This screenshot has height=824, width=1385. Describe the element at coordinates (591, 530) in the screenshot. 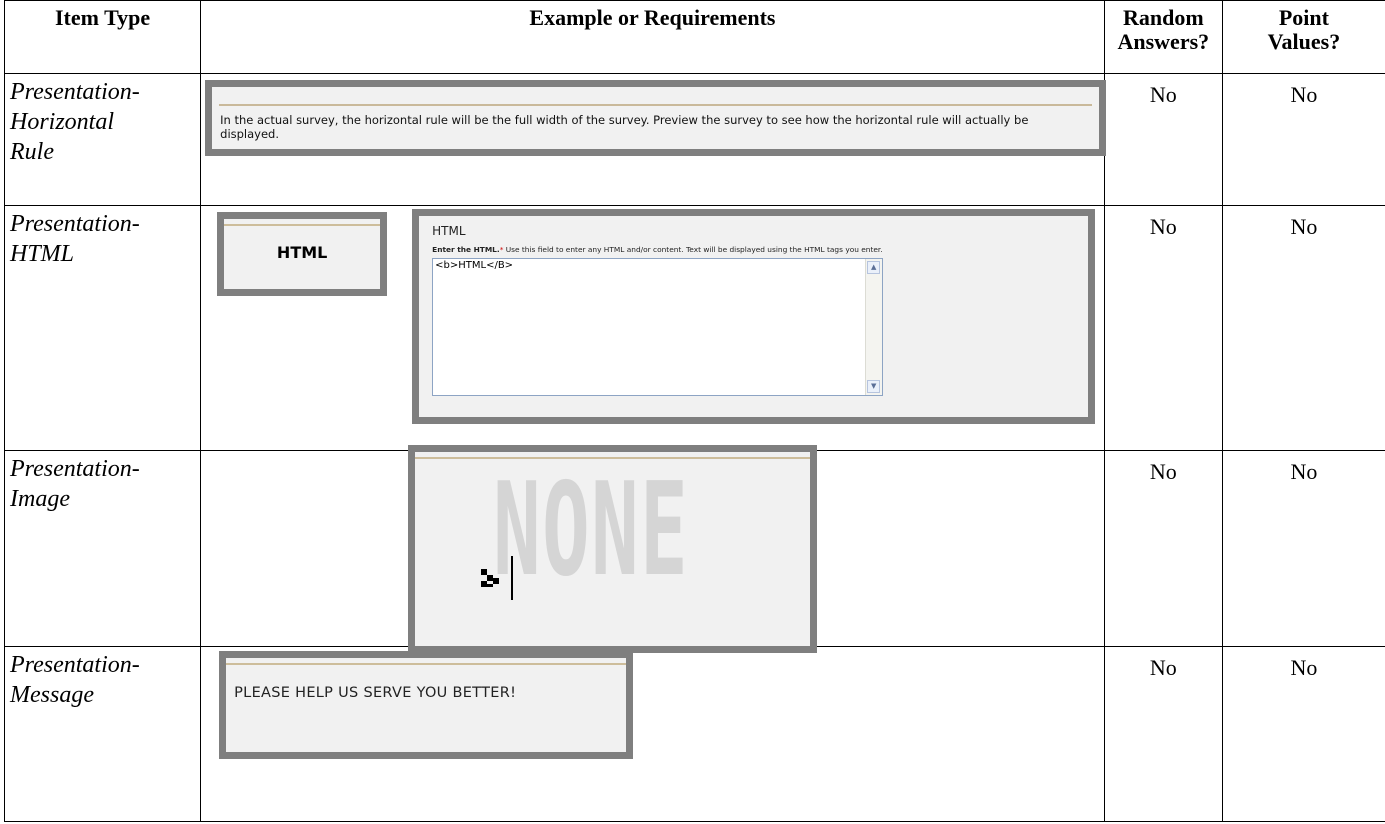

I see `none-placeholder-text: NONE` at that location.